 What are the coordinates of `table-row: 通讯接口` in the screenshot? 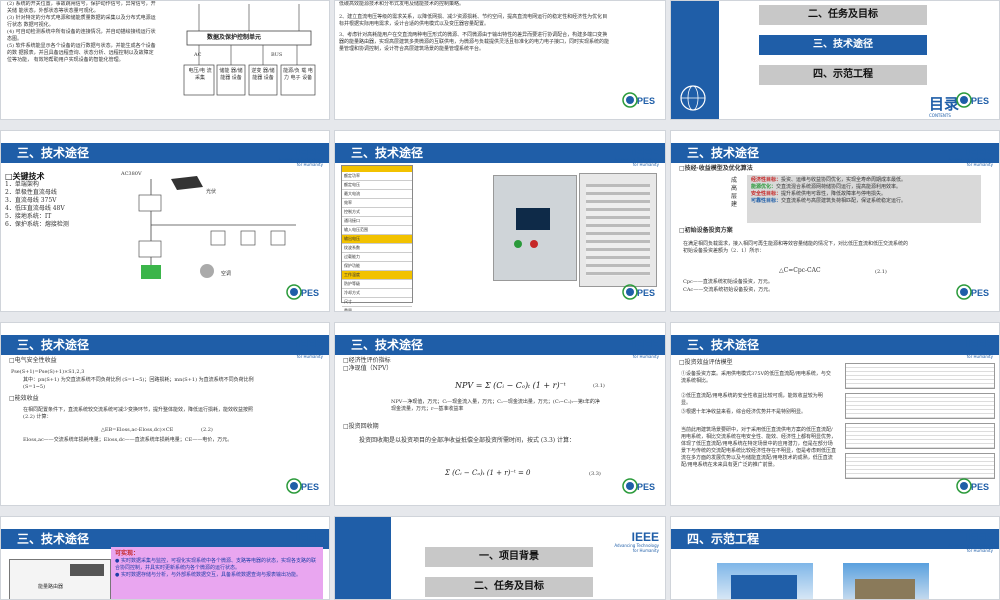 It's located at (377, 221).